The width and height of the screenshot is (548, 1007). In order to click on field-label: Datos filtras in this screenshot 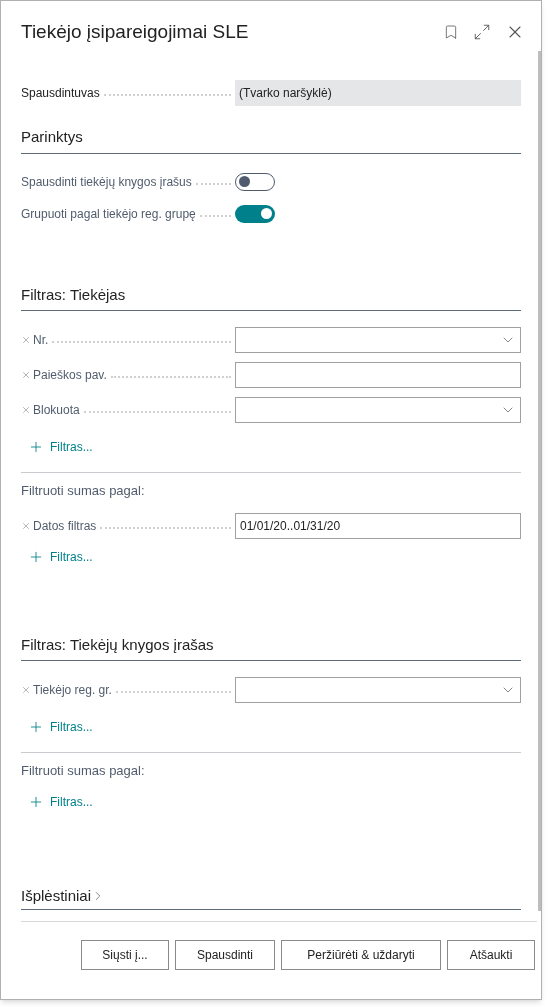, I will do `click(65, 526)`.